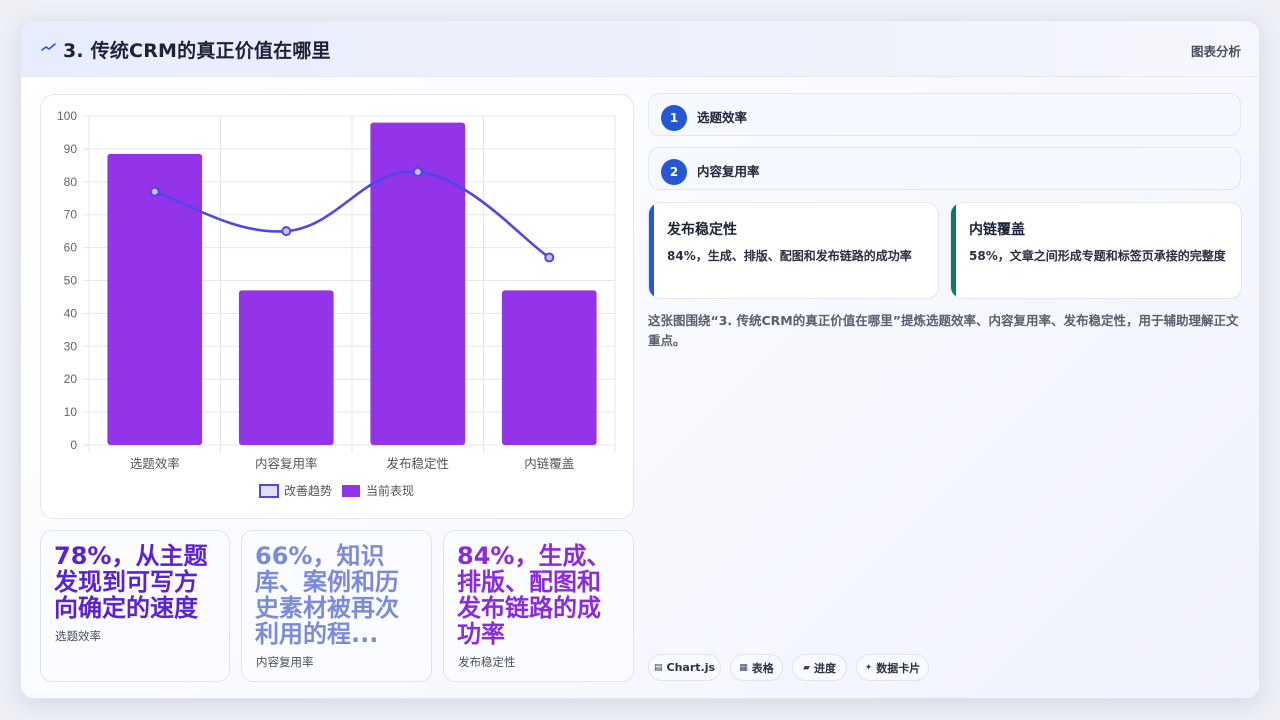 Image resolution: width=1280 pixels, height=720 pixels. I want to click on x-tick-label: 内链覆盖, so click(549, 463).